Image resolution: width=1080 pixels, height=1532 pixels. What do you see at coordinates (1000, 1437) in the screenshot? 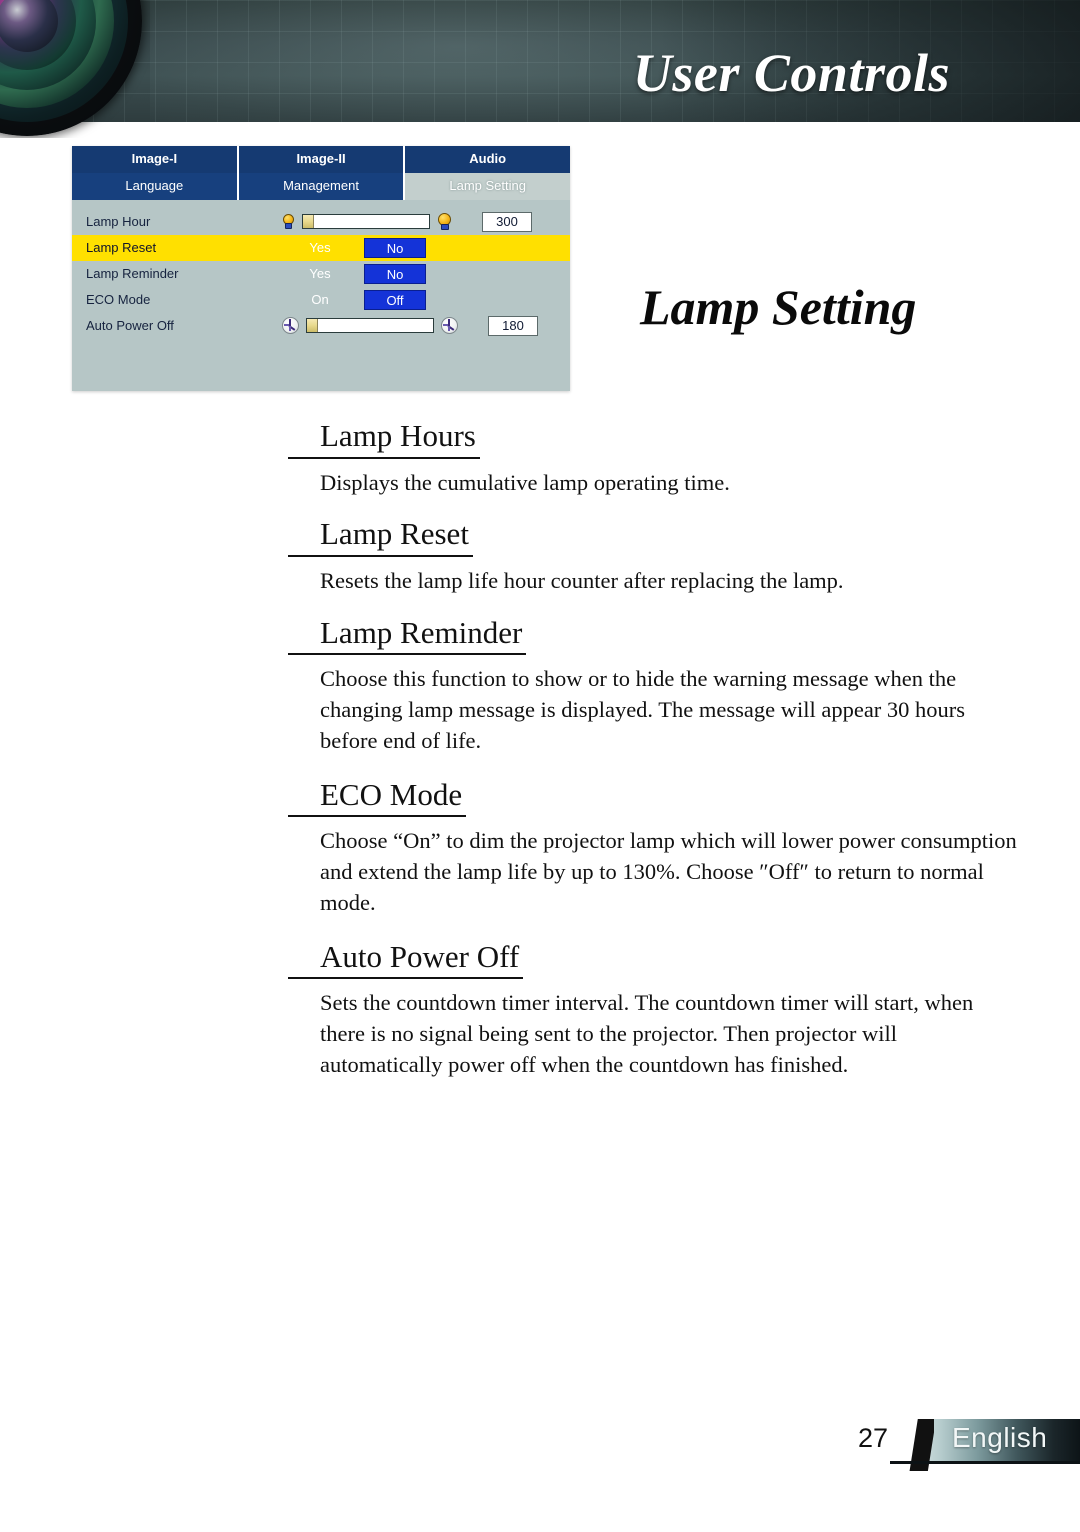
I see `footer-language-label: English` at bounding box center [1000, 1437].